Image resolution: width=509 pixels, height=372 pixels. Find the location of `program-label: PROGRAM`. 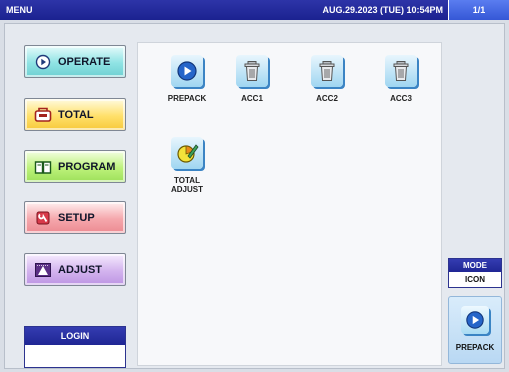

program-label: PROGRAM is located at coordinates (87, 166).